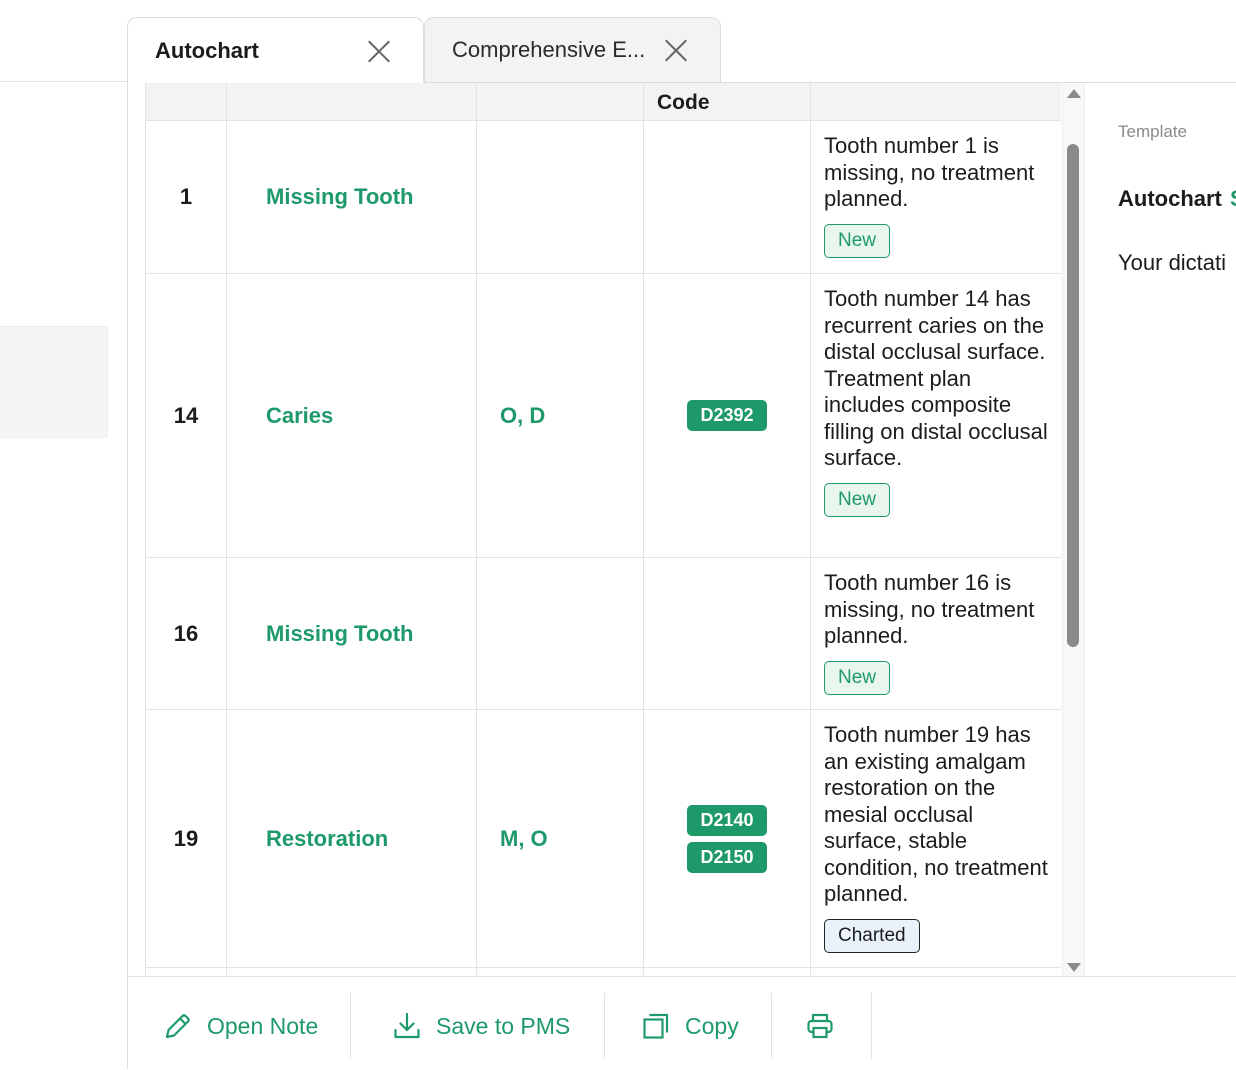 Image resolution: width=1236 pixels, height=1070 pixels. What do you see at coordinates (1074, 967) in the screenshot?
I see `scroll-down-arrow-icon` at bounding box center [1074, 967].